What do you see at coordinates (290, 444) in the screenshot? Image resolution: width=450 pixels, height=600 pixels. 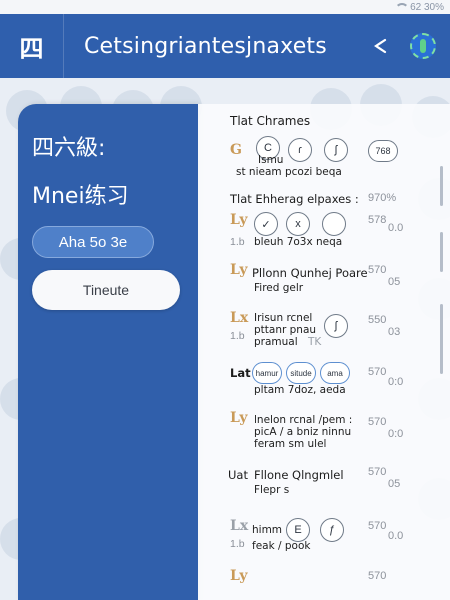 I see `row-text: feram sm ulel` at bounding box center [290, 444].